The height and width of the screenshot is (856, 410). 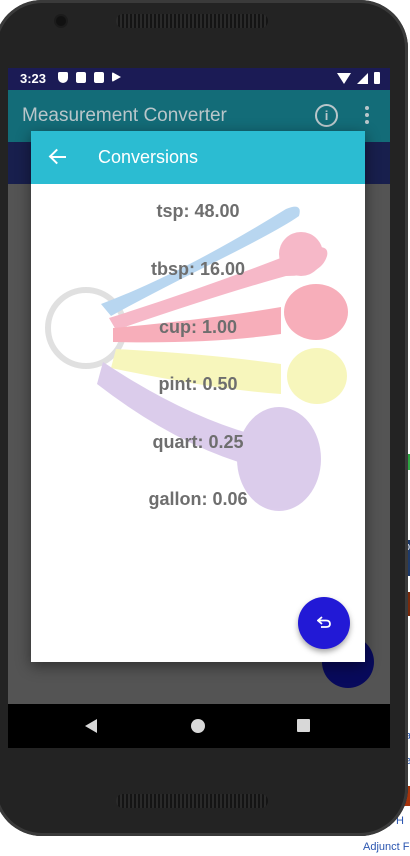 What do you see at coordinates (198, 499) in the screenshot?
I see `result-gallon: gallon: 0.06` at bounding box center [198, 499].